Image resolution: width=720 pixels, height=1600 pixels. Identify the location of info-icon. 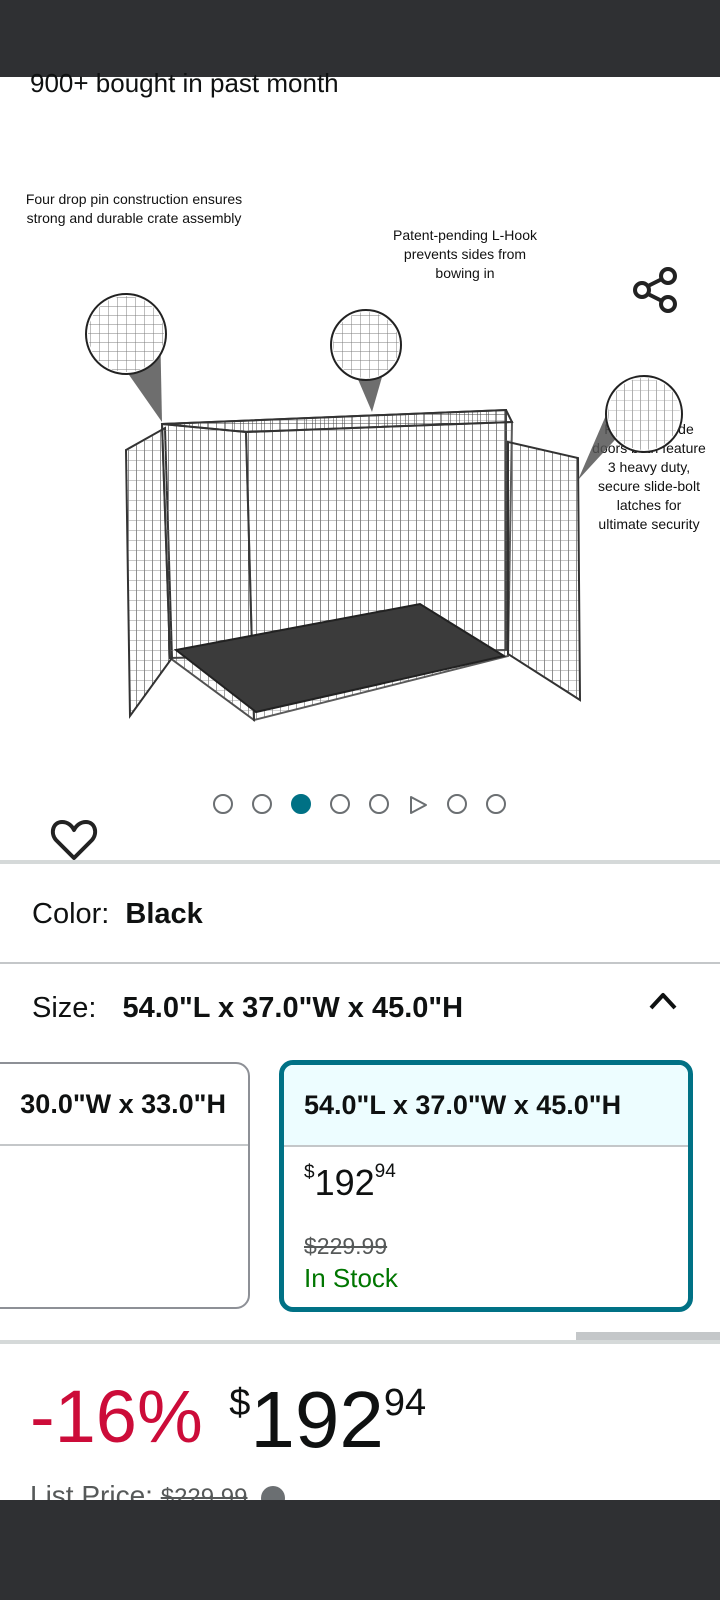
(273, 1492).